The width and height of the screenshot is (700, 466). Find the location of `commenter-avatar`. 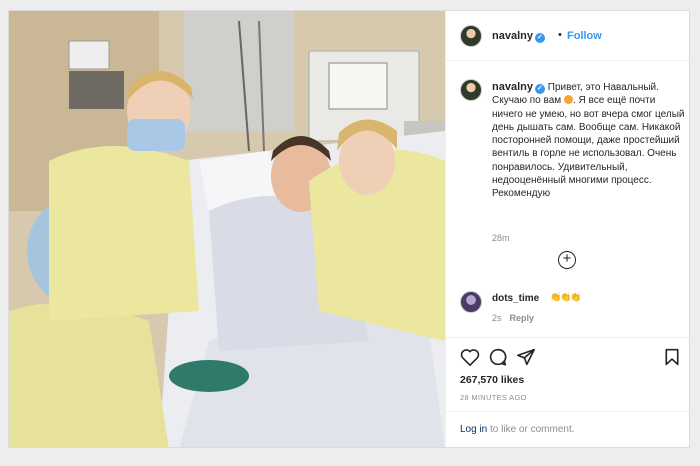

commenter-avatar is located at coordinates (471, 302).